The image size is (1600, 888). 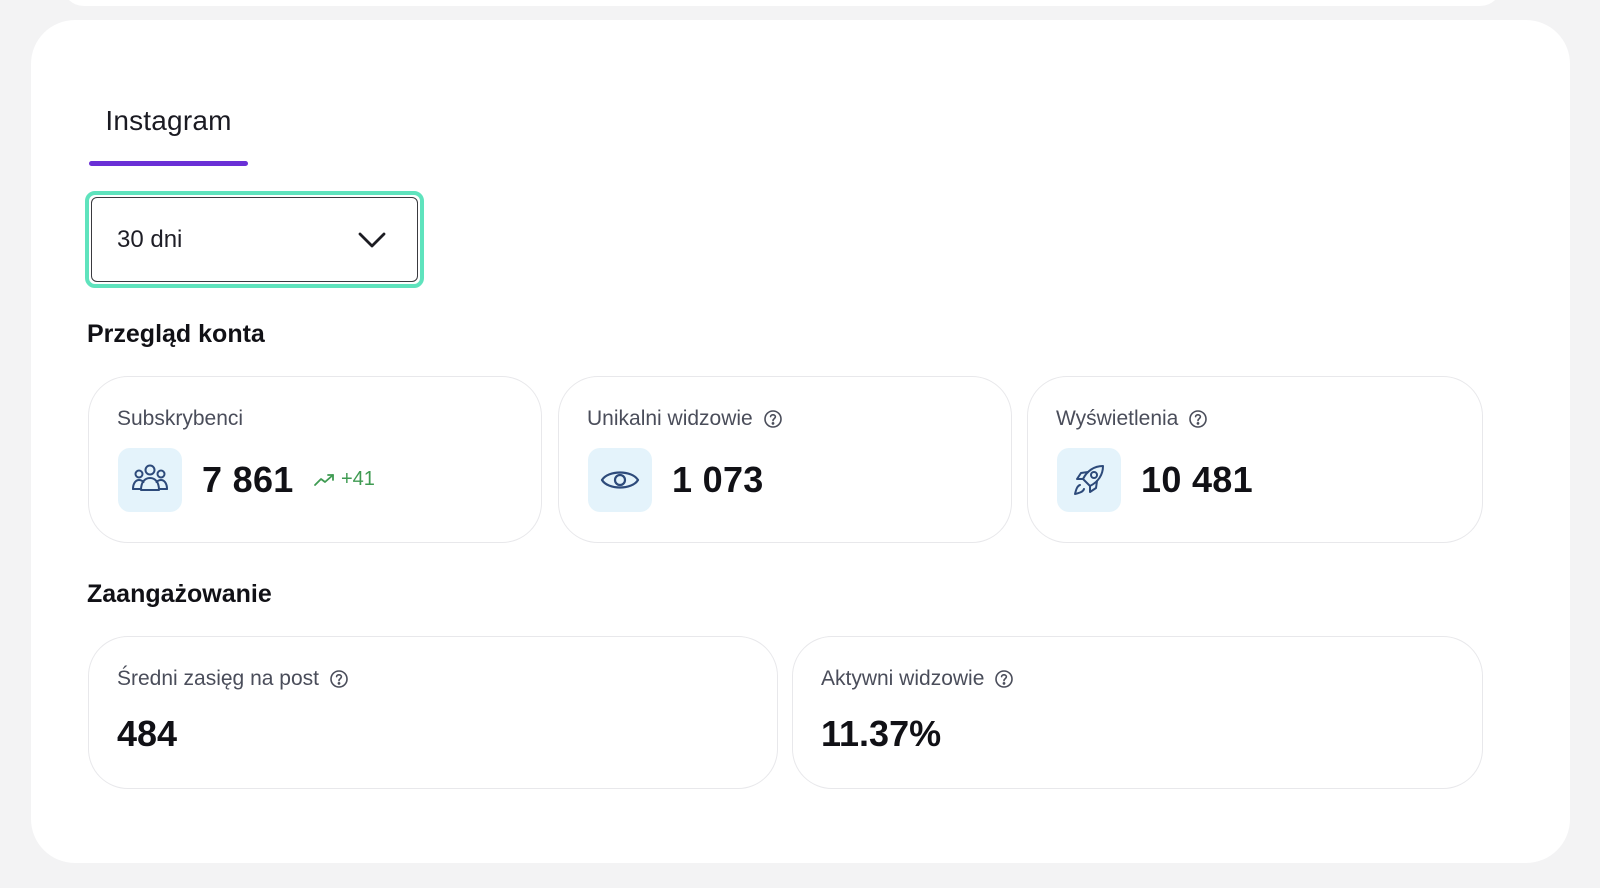 I want to click on metric-value: 484, so click(x=147, y=733).